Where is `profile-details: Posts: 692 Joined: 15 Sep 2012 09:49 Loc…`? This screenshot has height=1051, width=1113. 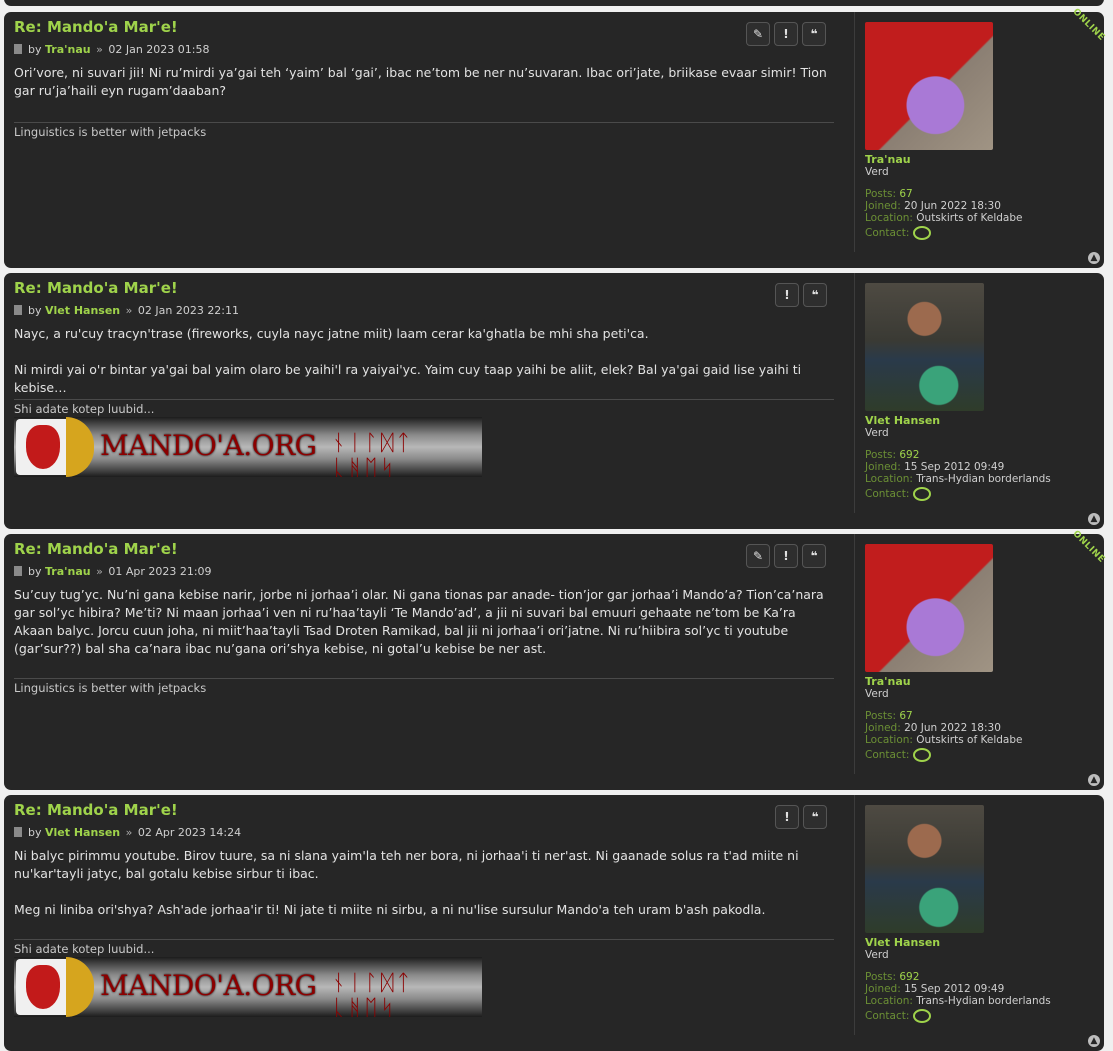 profile-details: Posts: 692 Joined: 15 Sep 2012 09:49 Loc… is located at coordinates (958, 475).